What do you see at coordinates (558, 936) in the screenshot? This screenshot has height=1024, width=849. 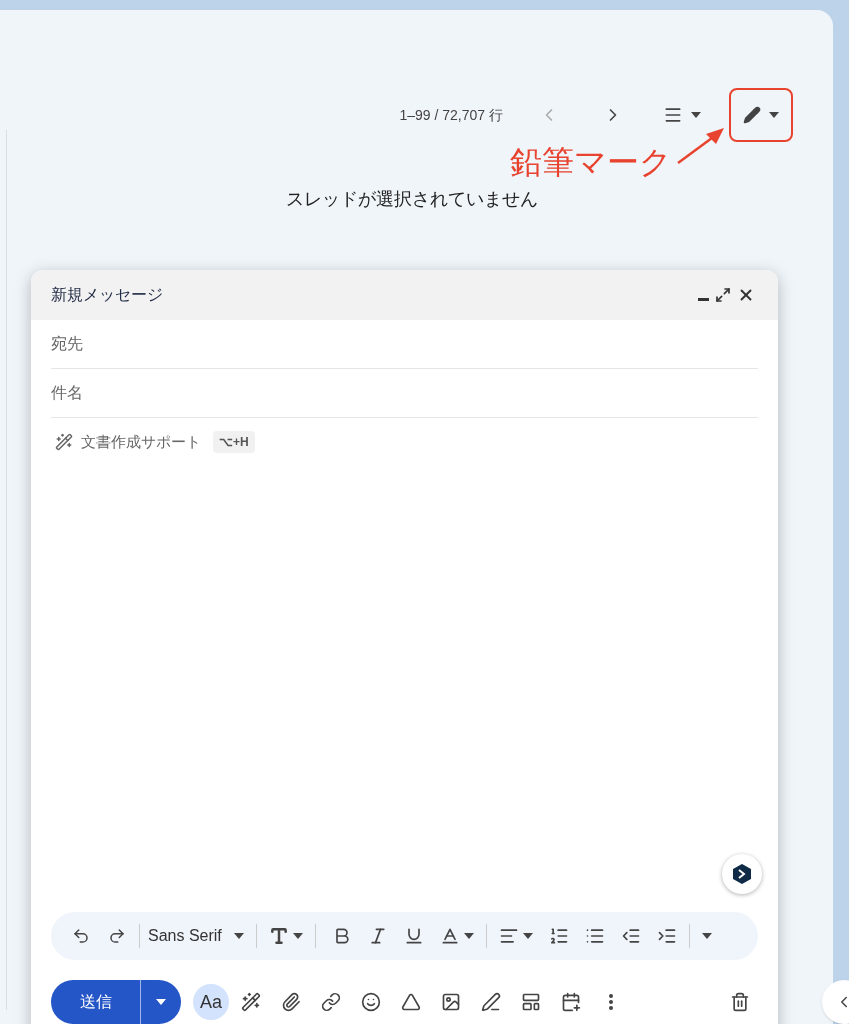 I see `numbered-list-icon` at bounding box center [558, 936].